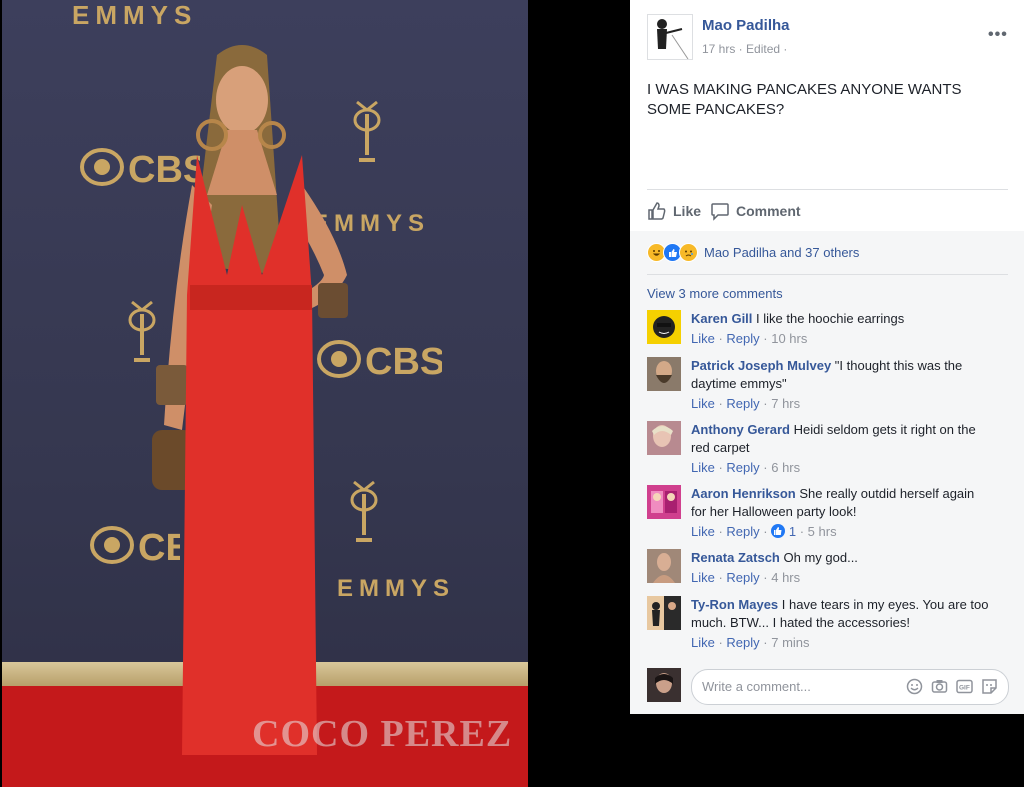 The width and height of the screenshot is (1024, 787). Describe the element at coordinates (688, 252) in the screenshot. I see `sad-icon` at that location.